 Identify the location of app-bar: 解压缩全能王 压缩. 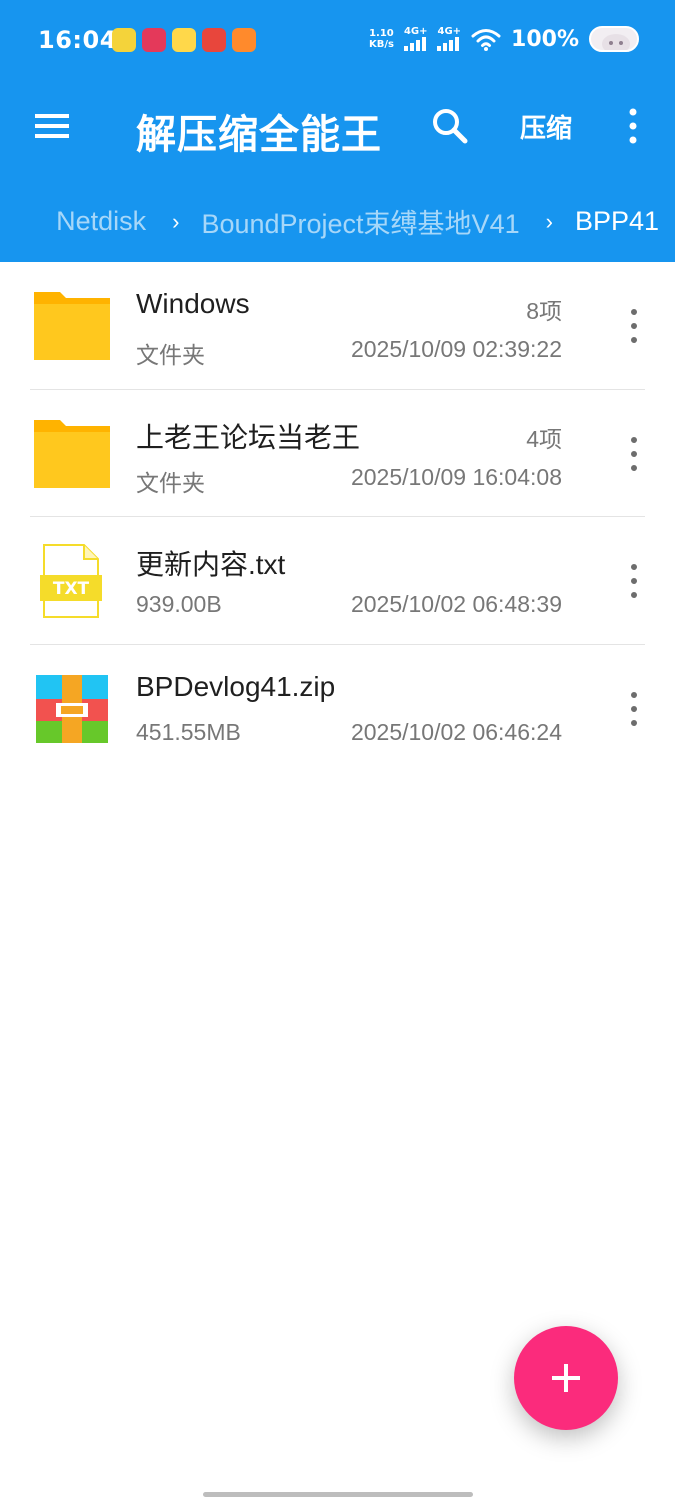
(337, 126).